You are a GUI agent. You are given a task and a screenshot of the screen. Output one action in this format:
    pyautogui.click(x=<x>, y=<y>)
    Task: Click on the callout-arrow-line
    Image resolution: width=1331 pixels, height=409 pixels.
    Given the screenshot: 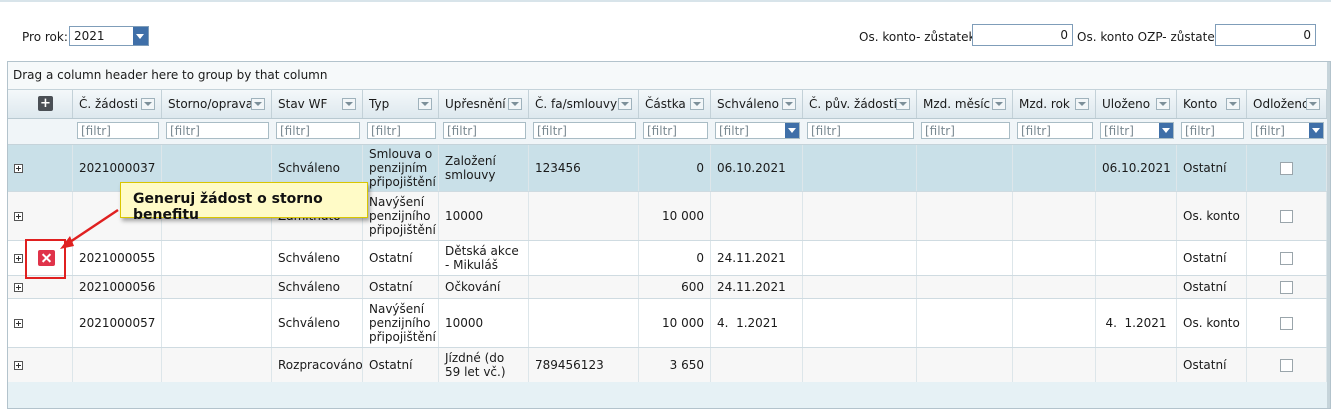 What is the action you would take?
    pyautogui.click(x=91, y=228)
    